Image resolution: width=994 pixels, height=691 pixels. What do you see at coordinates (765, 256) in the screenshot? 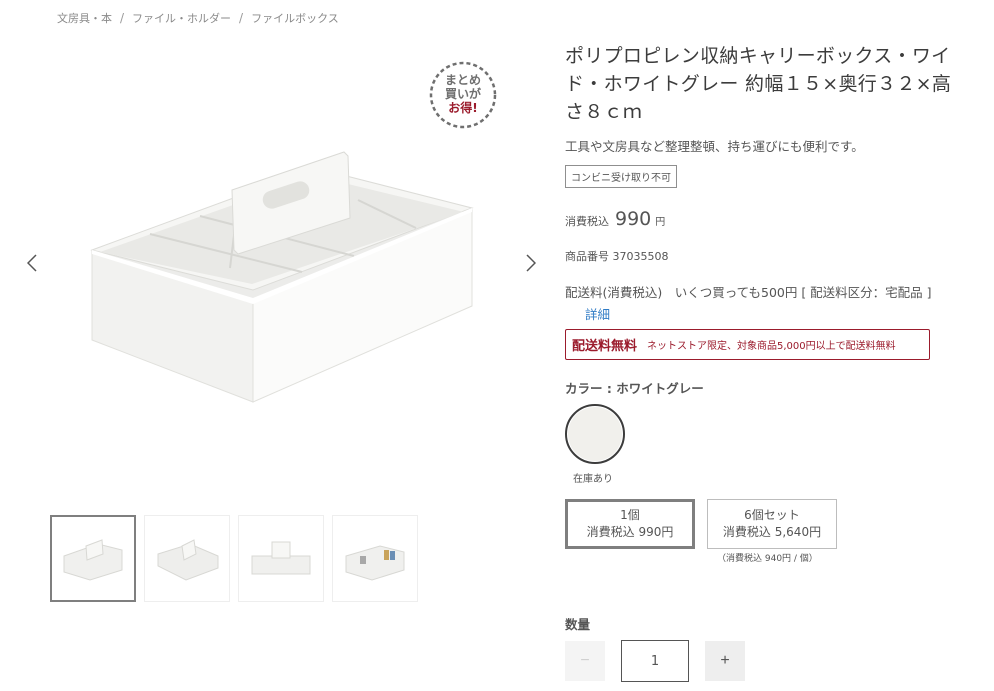
I see `product-code-row: 商品番号 37035508` at bounding box center [765, 256].